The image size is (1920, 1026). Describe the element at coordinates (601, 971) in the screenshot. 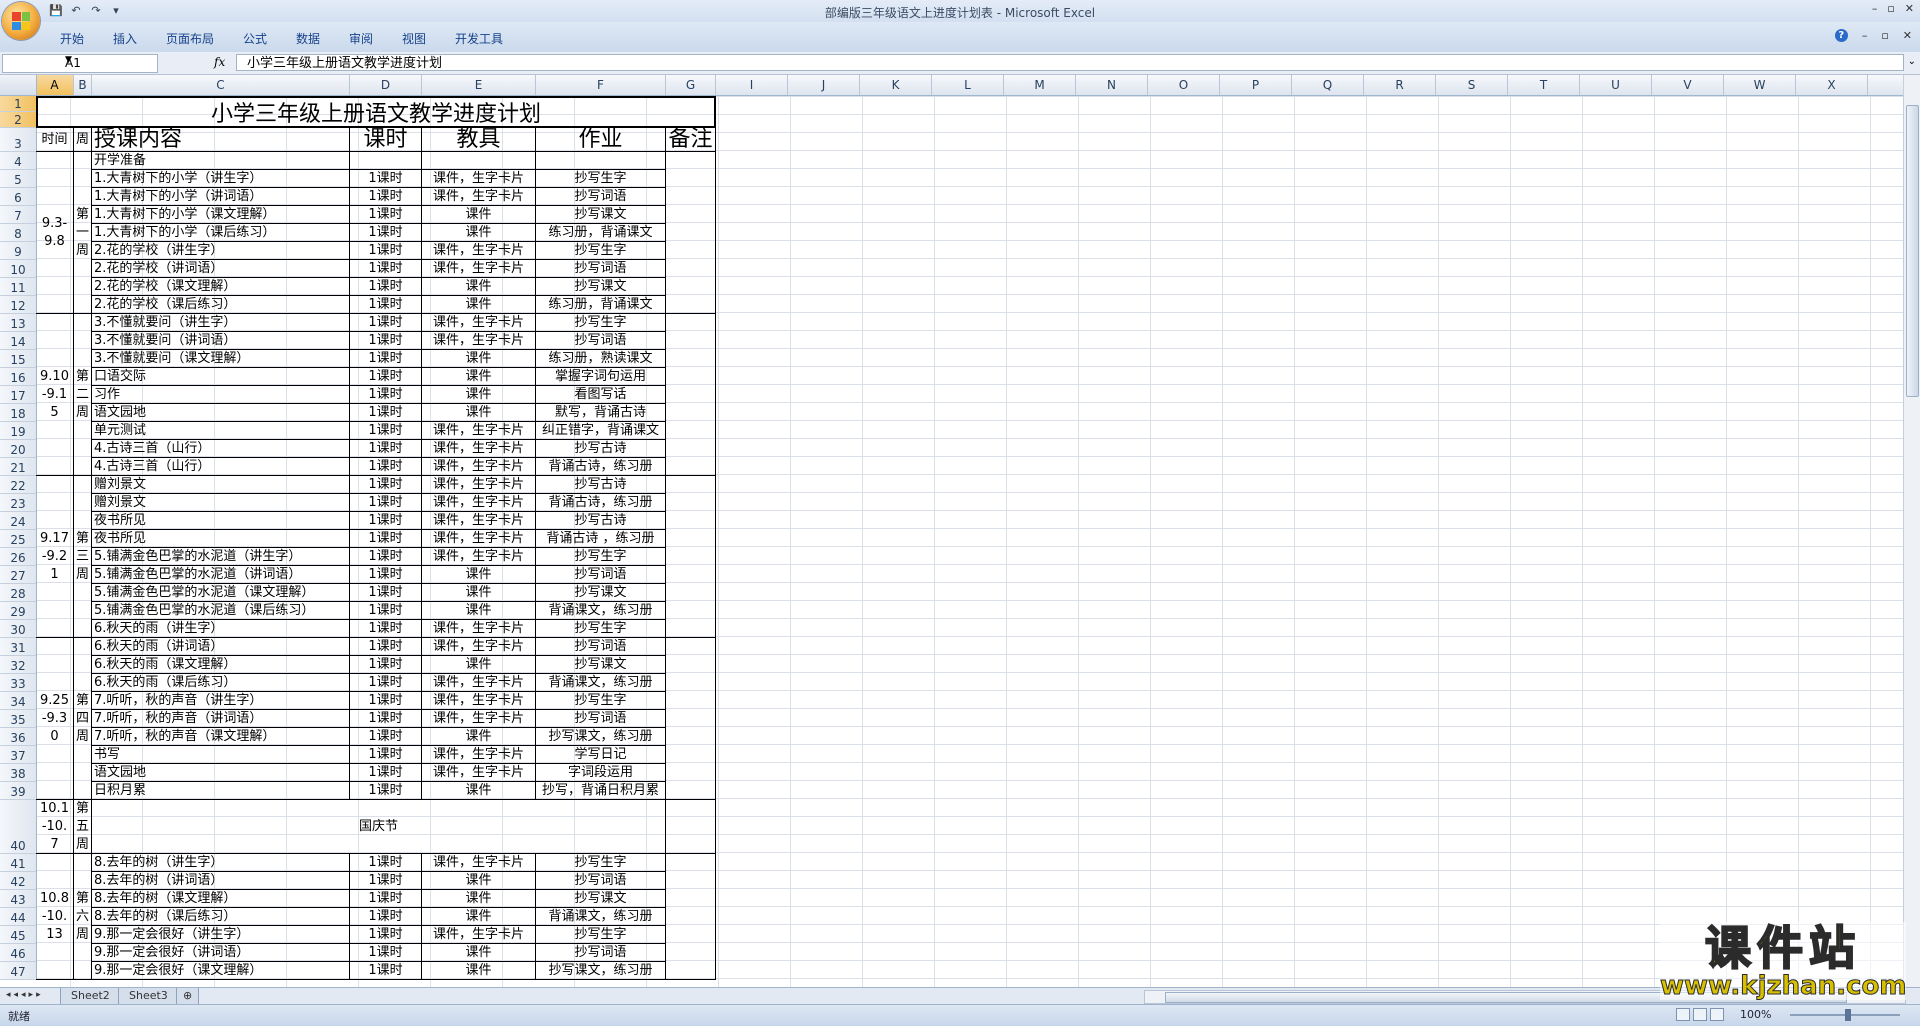

I see `lesson-homework: 抄写课文，练习册` at that location.